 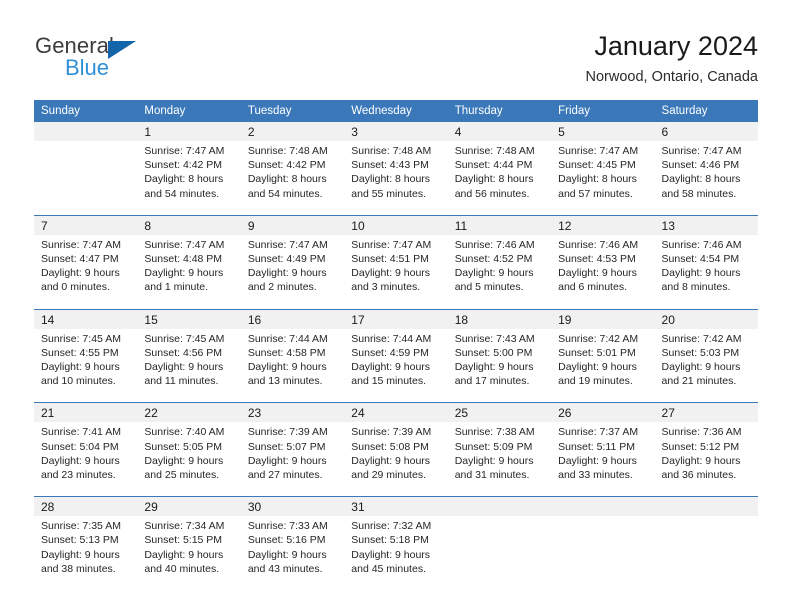 I want to click on day-number: 26, so click(x=603, y=412).